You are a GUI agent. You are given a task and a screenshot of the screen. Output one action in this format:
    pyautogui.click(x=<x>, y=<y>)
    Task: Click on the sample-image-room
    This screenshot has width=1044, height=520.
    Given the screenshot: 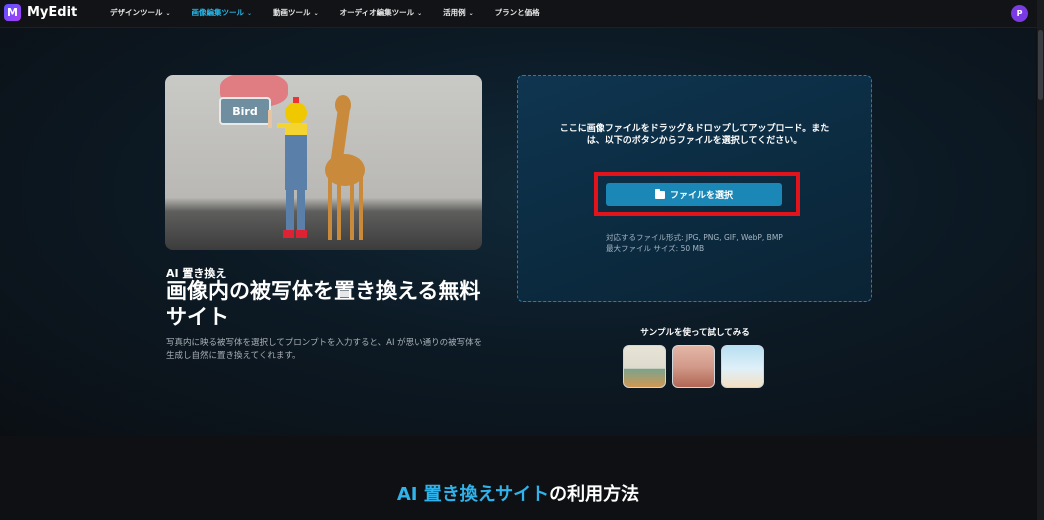 What is the action you would take?
    pyautogui.click(x=644, y=366)
    